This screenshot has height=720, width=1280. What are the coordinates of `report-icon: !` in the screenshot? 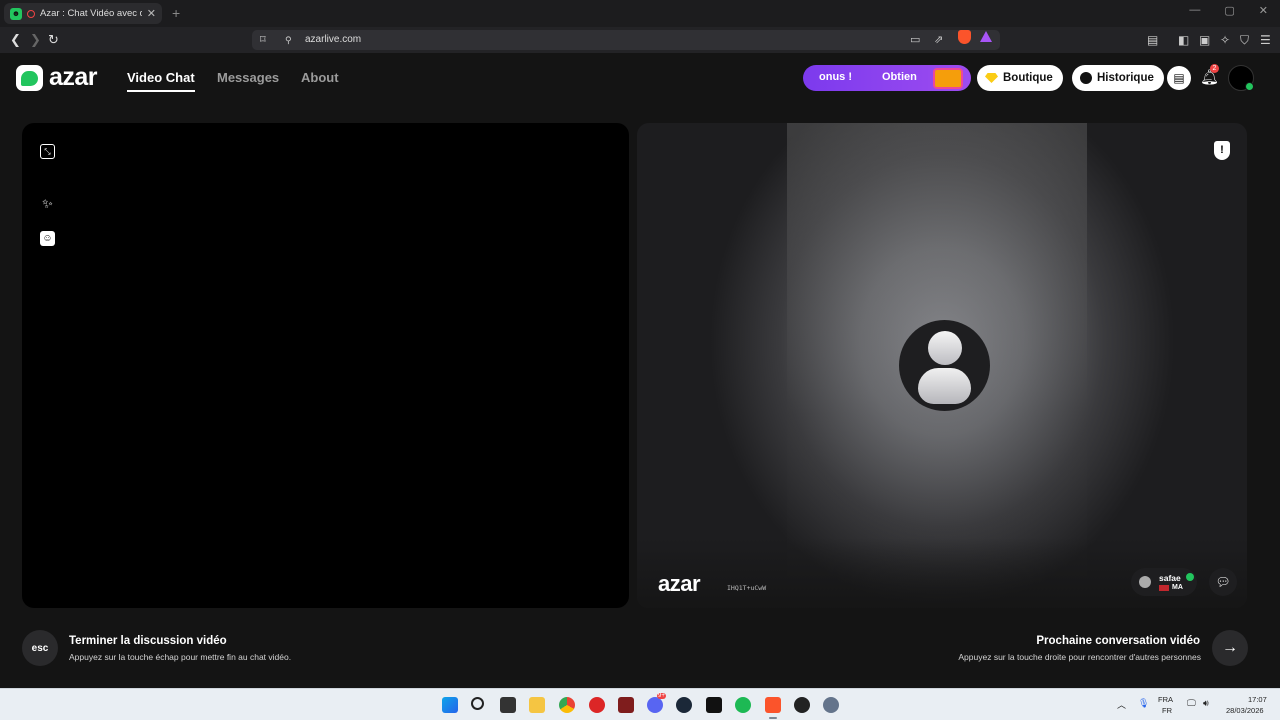 It's located at (1222, 150).